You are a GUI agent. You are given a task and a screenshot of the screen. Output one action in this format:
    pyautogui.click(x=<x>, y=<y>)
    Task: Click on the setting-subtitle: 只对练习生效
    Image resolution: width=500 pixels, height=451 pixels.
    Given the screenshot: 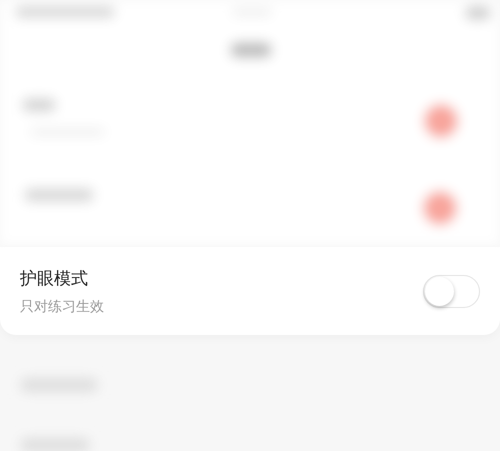 What is the action you would take?
    pyautogui.click(x=62, y=307)
    